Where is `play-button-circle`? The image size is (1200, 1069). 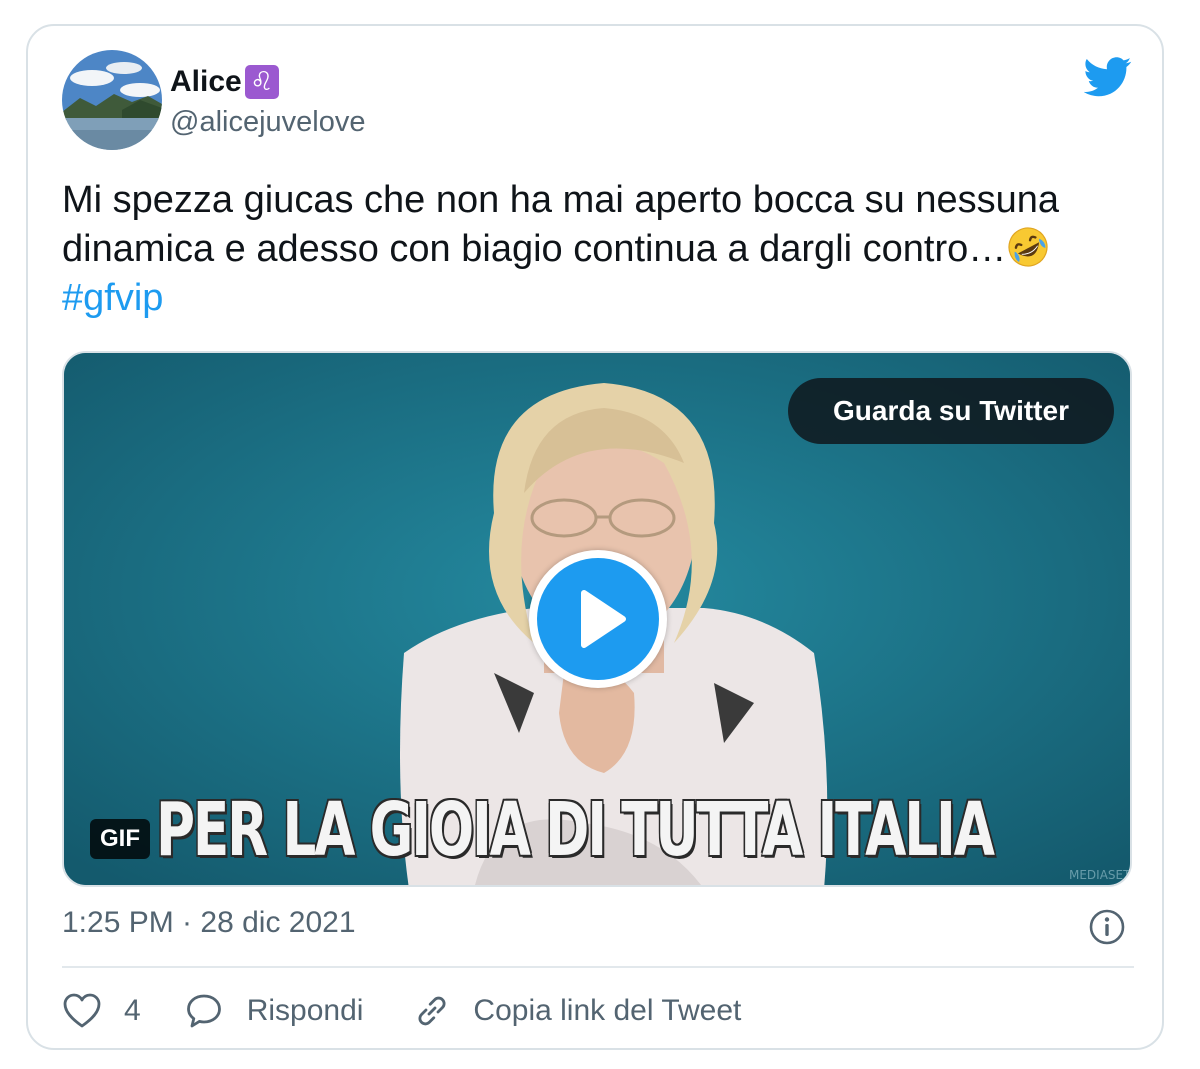
play-button-circle is located at coordinates (598, 619).